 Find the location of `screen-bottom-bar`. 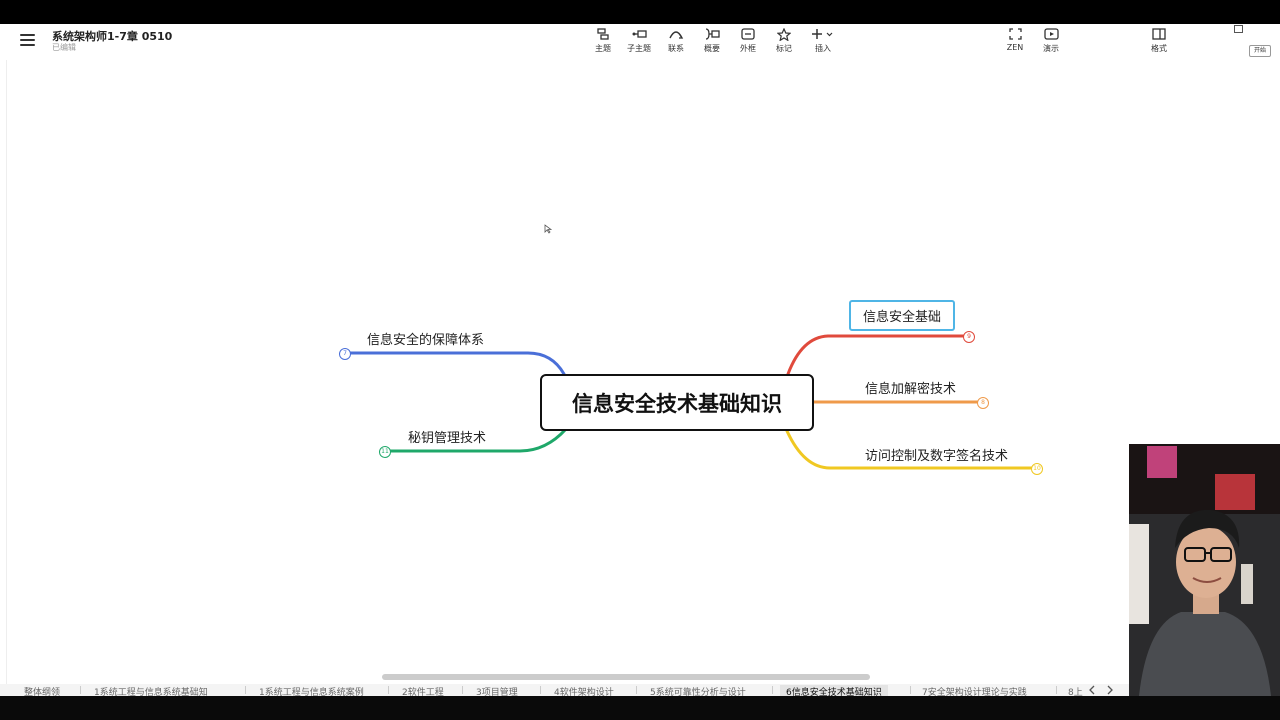

screen-bottom-bar is located at coordinates (640, 708).